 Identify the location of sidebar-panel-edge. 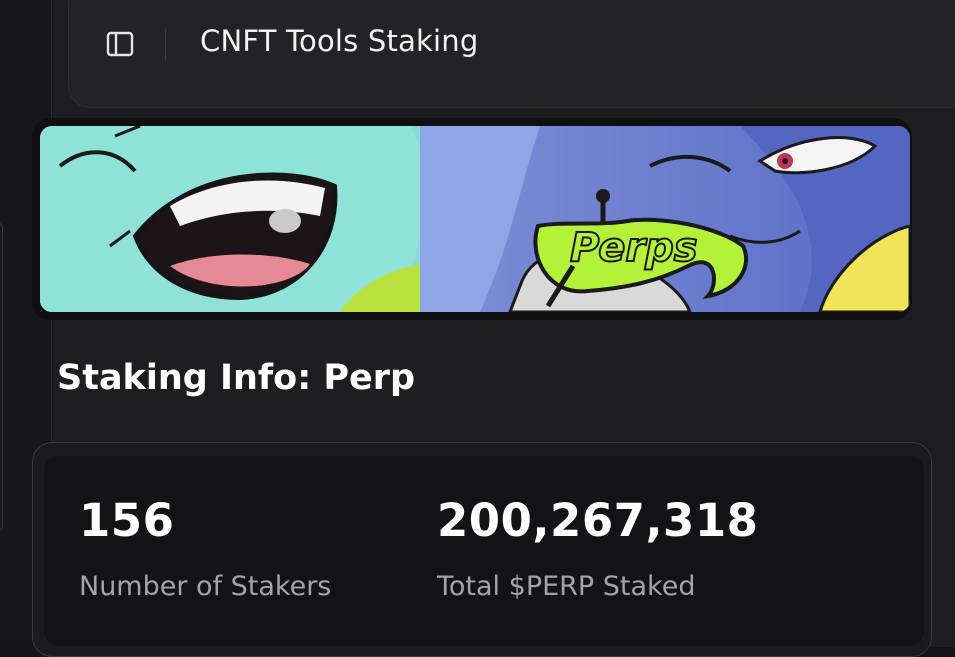
(1, 377).